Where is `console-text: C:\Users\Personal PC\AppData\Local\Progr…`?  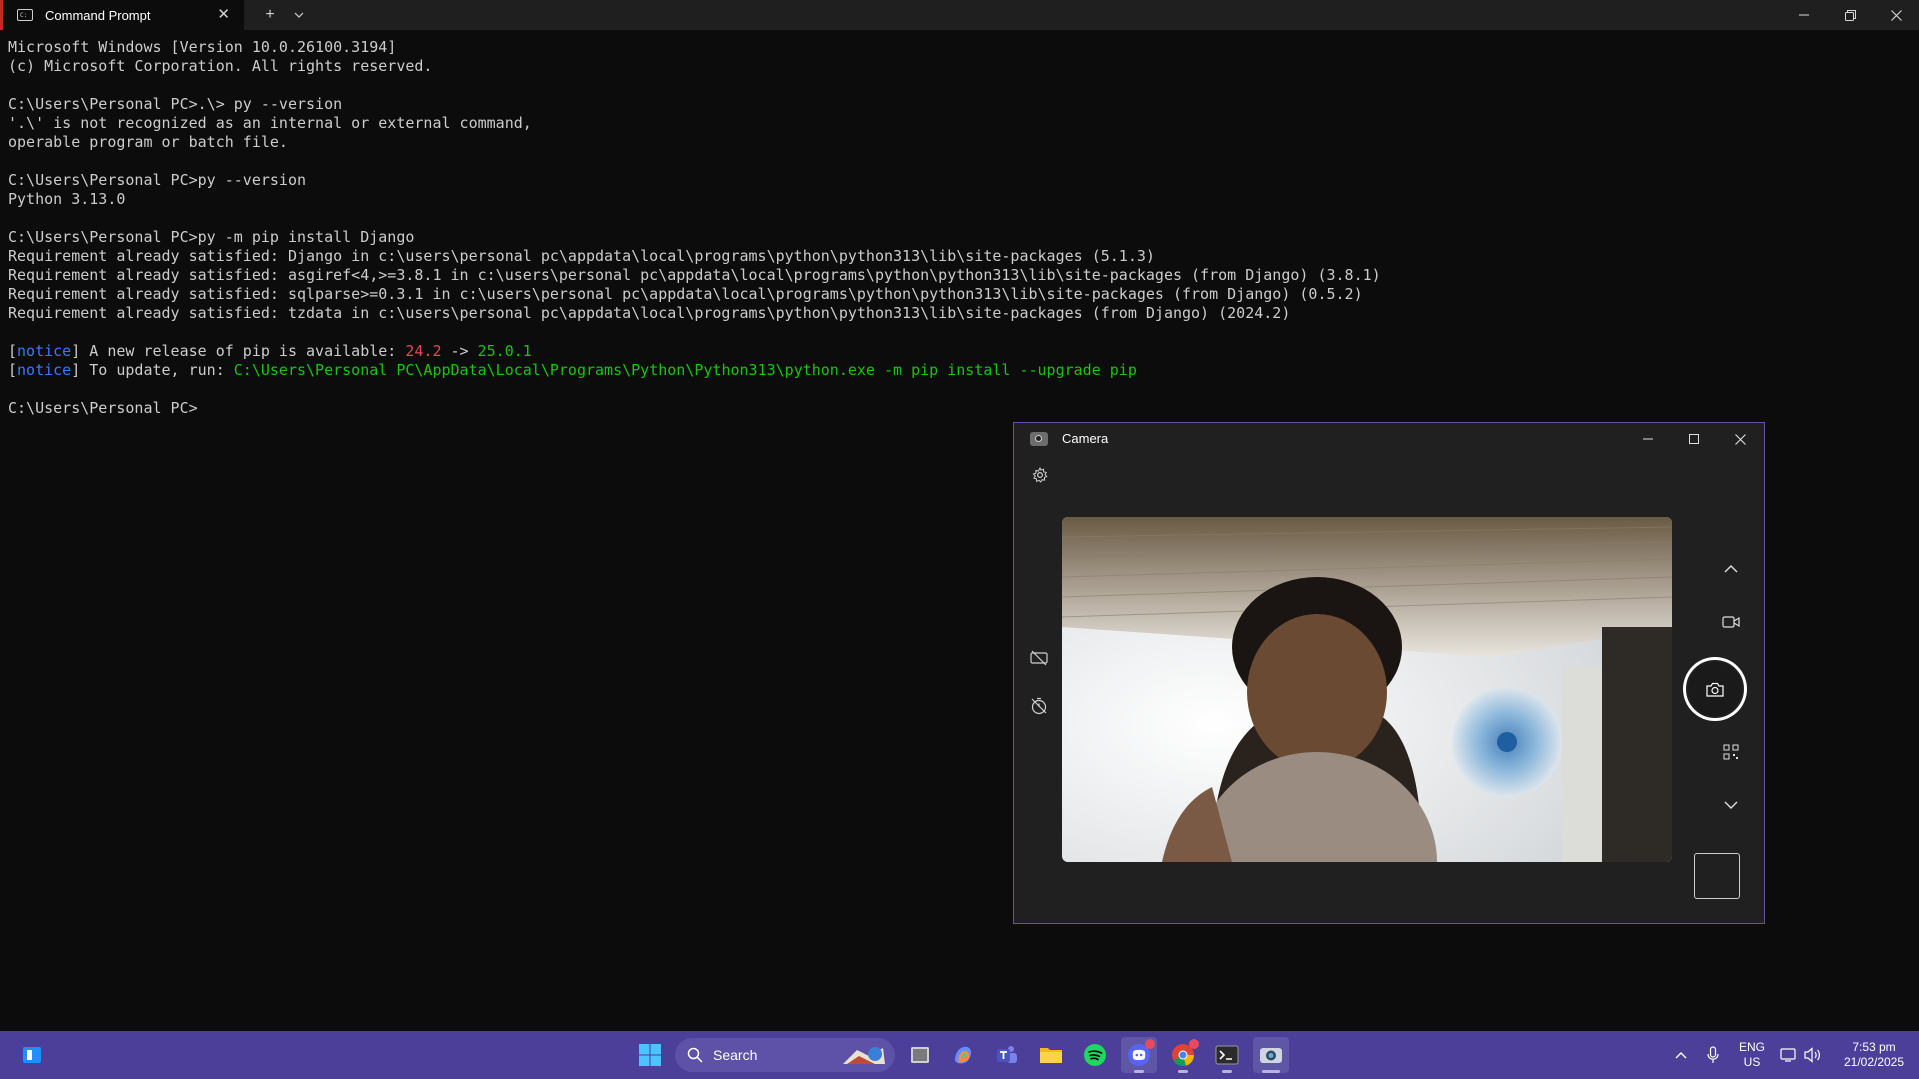 console-text: C:\Users\Personal PC\AppData\Local\Progr… is located at coordinates (685, 370).